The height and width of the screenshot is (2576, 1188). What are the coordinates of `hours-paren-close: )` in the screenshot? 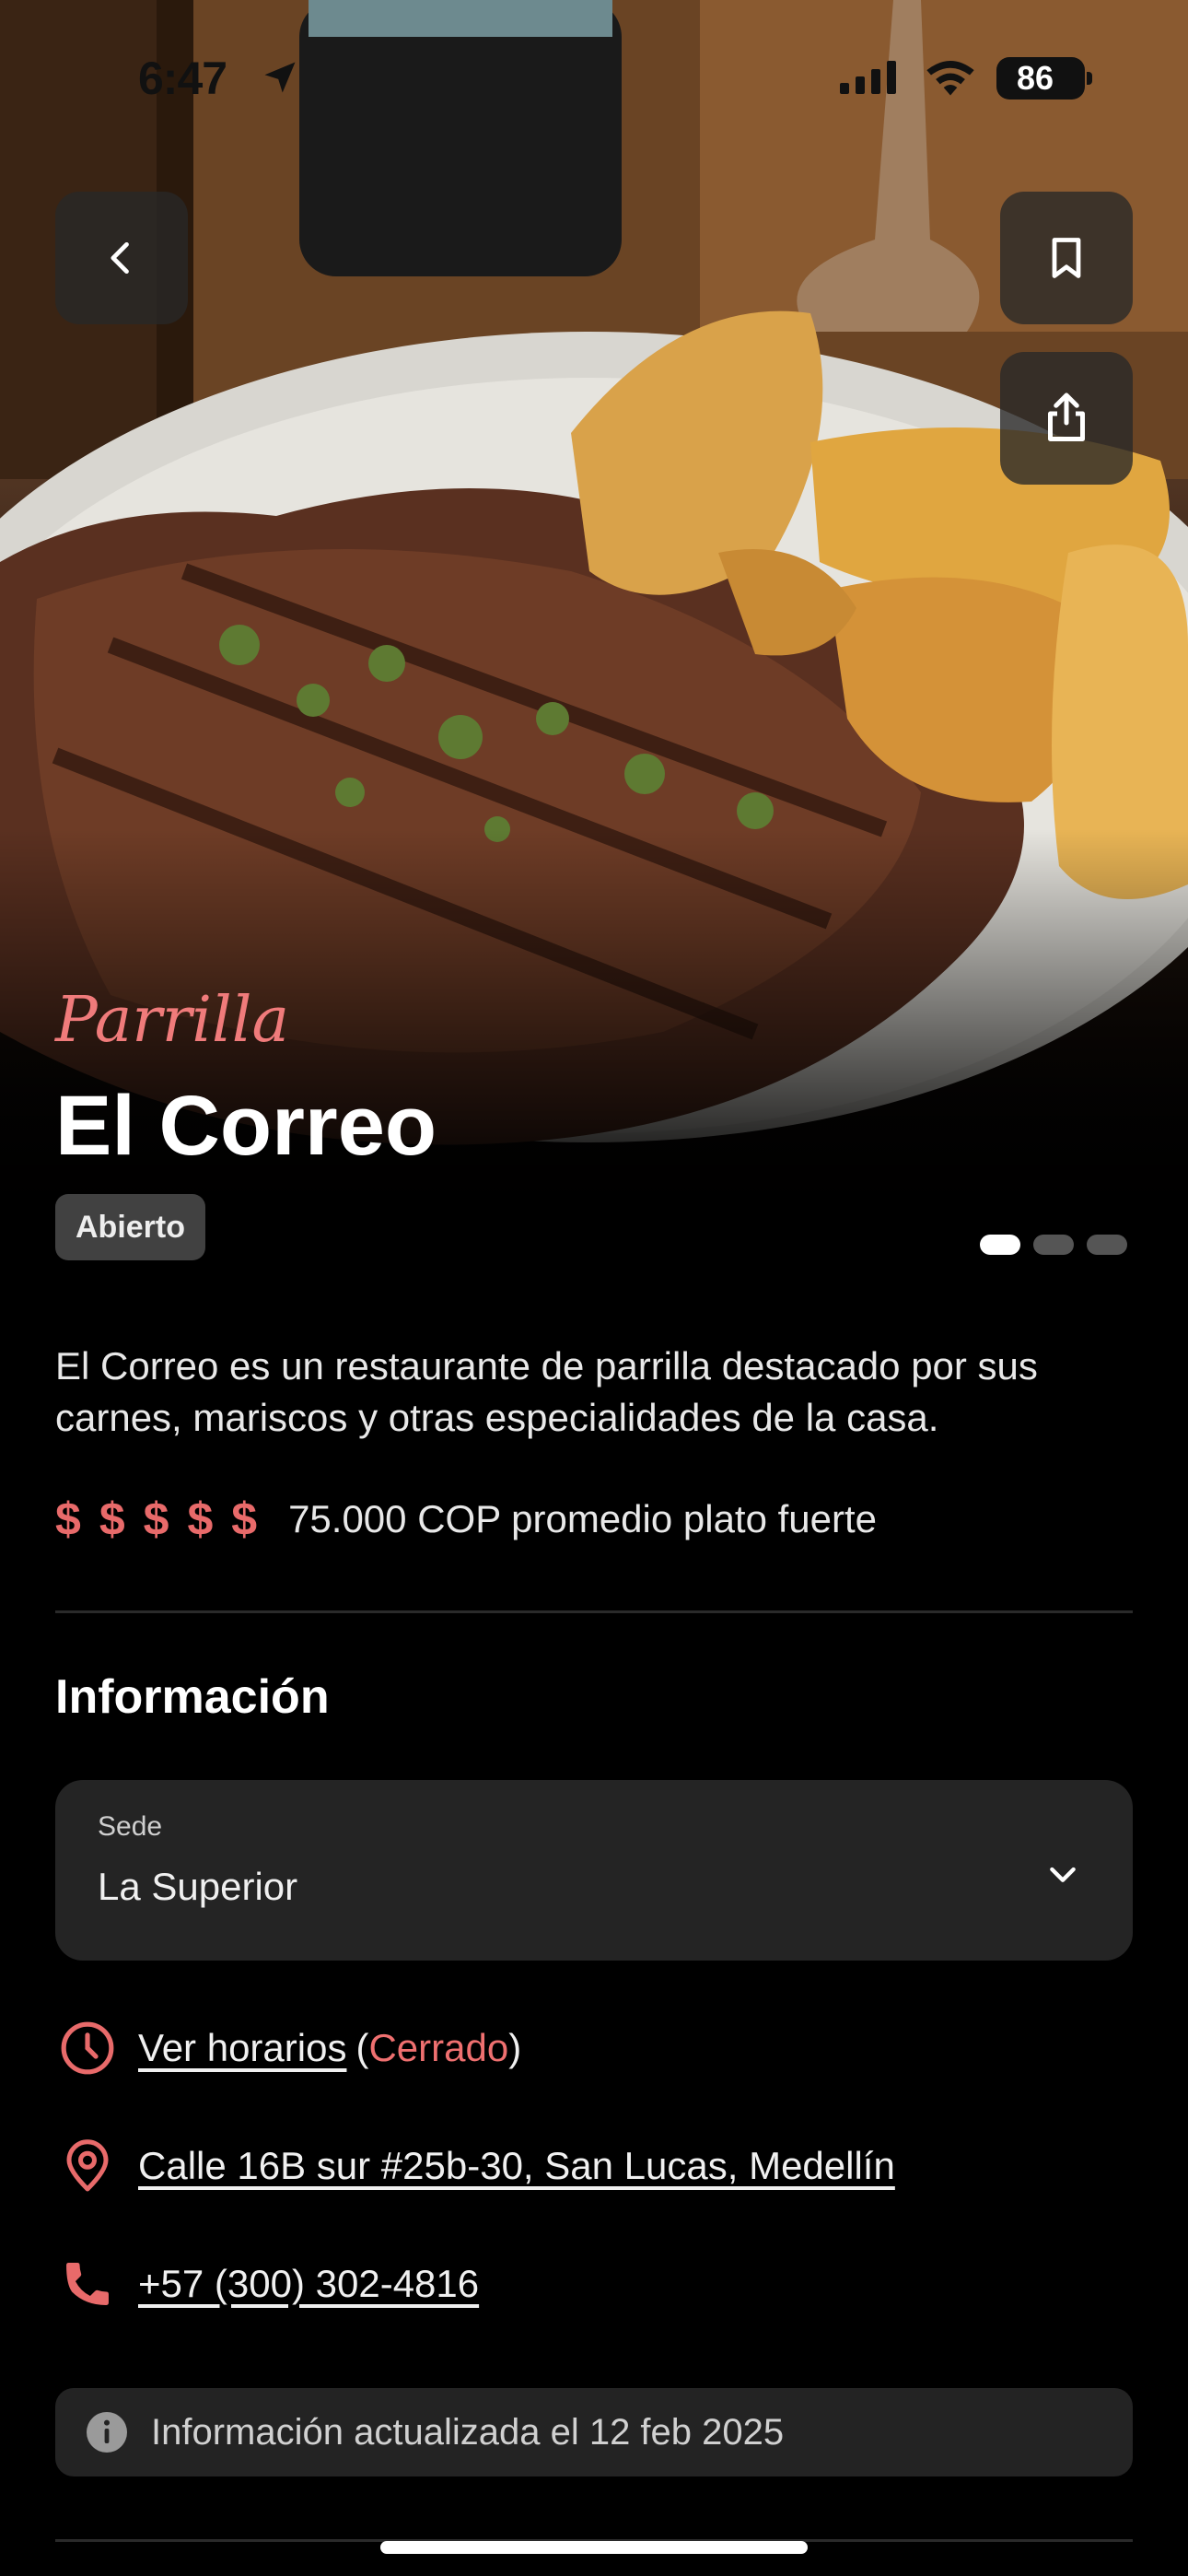 It's located at (515, 2047).